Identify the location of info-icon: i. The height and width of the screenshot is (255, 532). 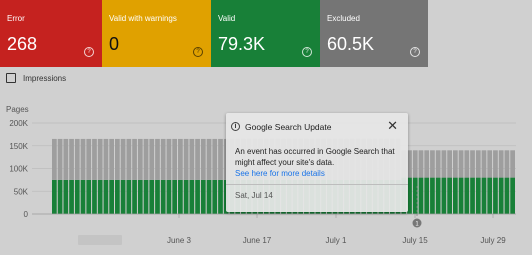
(235, 126).